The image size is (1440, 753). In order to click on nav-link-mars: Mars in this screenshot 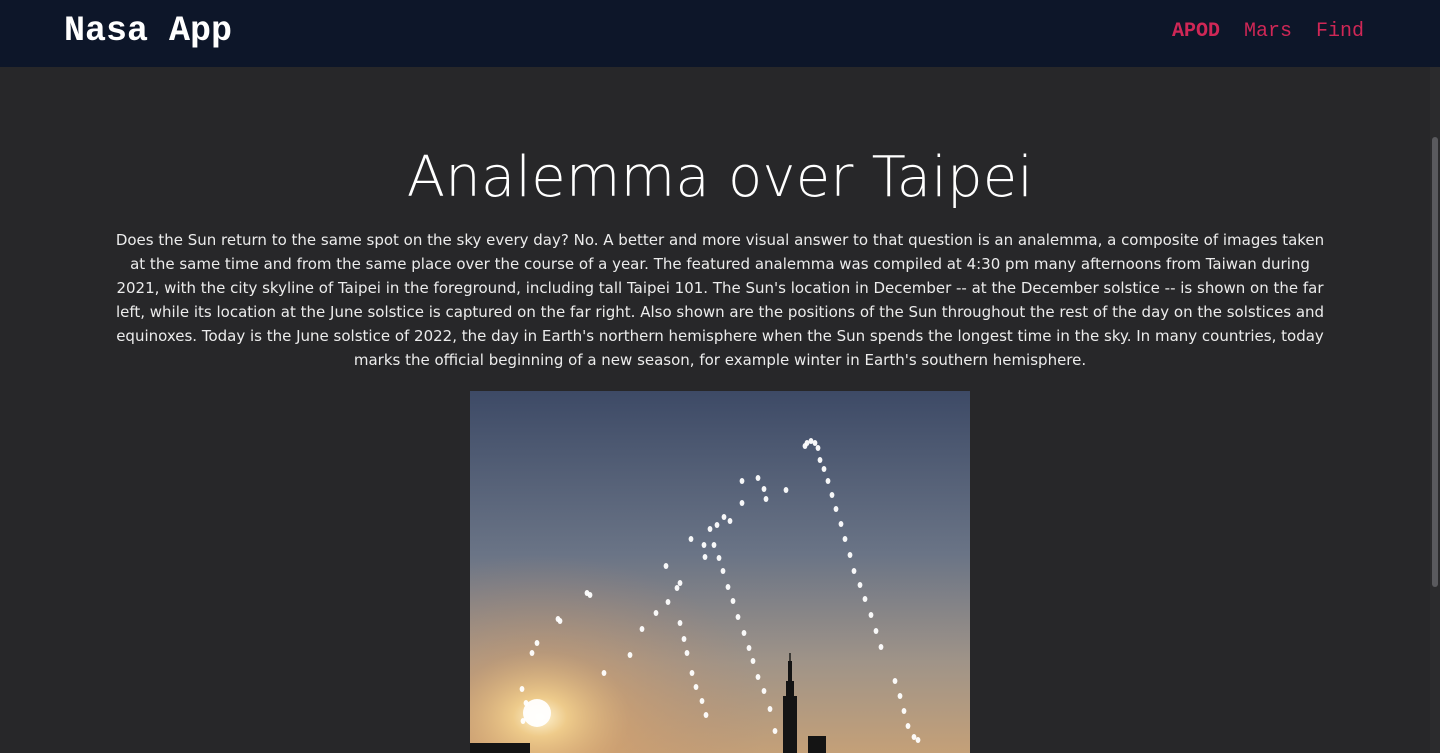, I will do `click(1268, 32)`.